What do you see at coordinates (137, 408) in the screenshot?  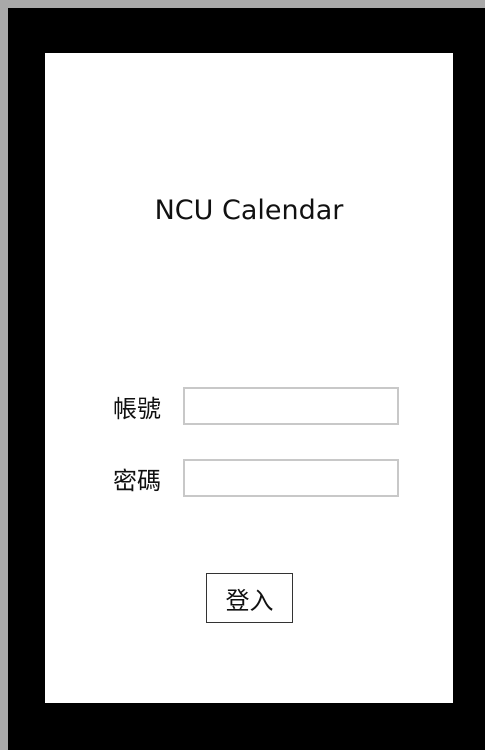 I see `account-label: 帳號` at bounding box center [137, 408].